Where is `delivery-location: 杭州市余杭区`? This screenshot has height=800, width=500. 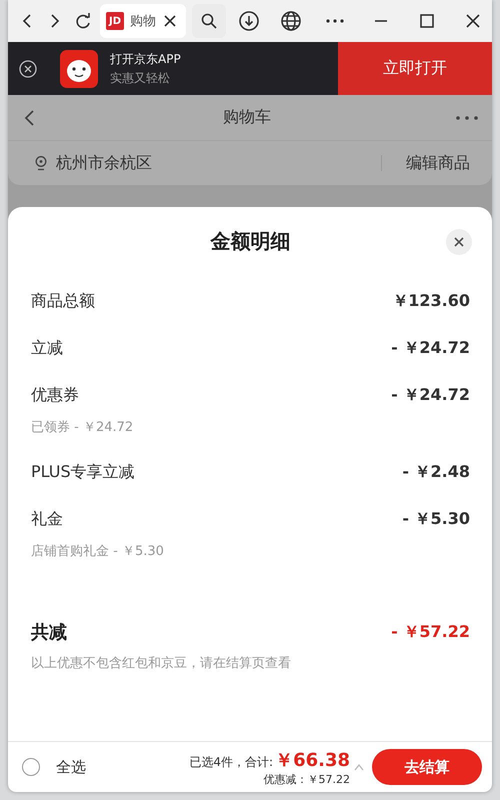
delivery-location: 杭州市余杭区 is located at coordinates (214, 163).